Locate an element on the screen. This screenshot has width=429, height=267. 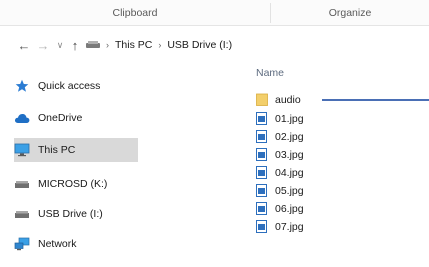
monitor-icon is located at coordinates (22, 150).